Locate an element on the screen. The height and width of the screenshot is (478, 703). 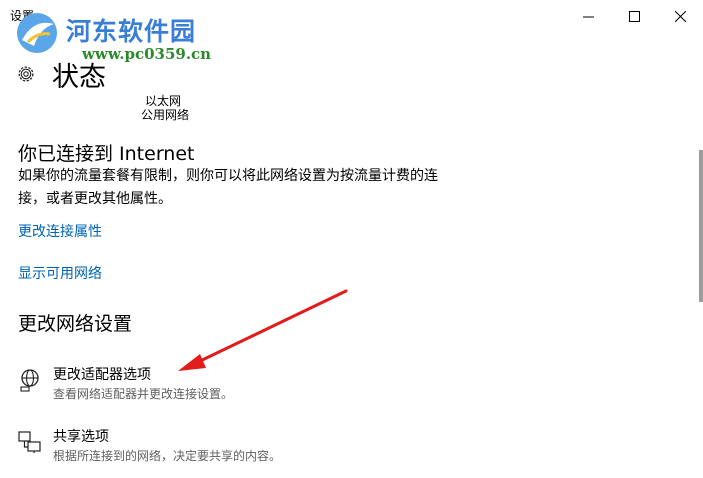
close-button is located at coordinates (680, 16).